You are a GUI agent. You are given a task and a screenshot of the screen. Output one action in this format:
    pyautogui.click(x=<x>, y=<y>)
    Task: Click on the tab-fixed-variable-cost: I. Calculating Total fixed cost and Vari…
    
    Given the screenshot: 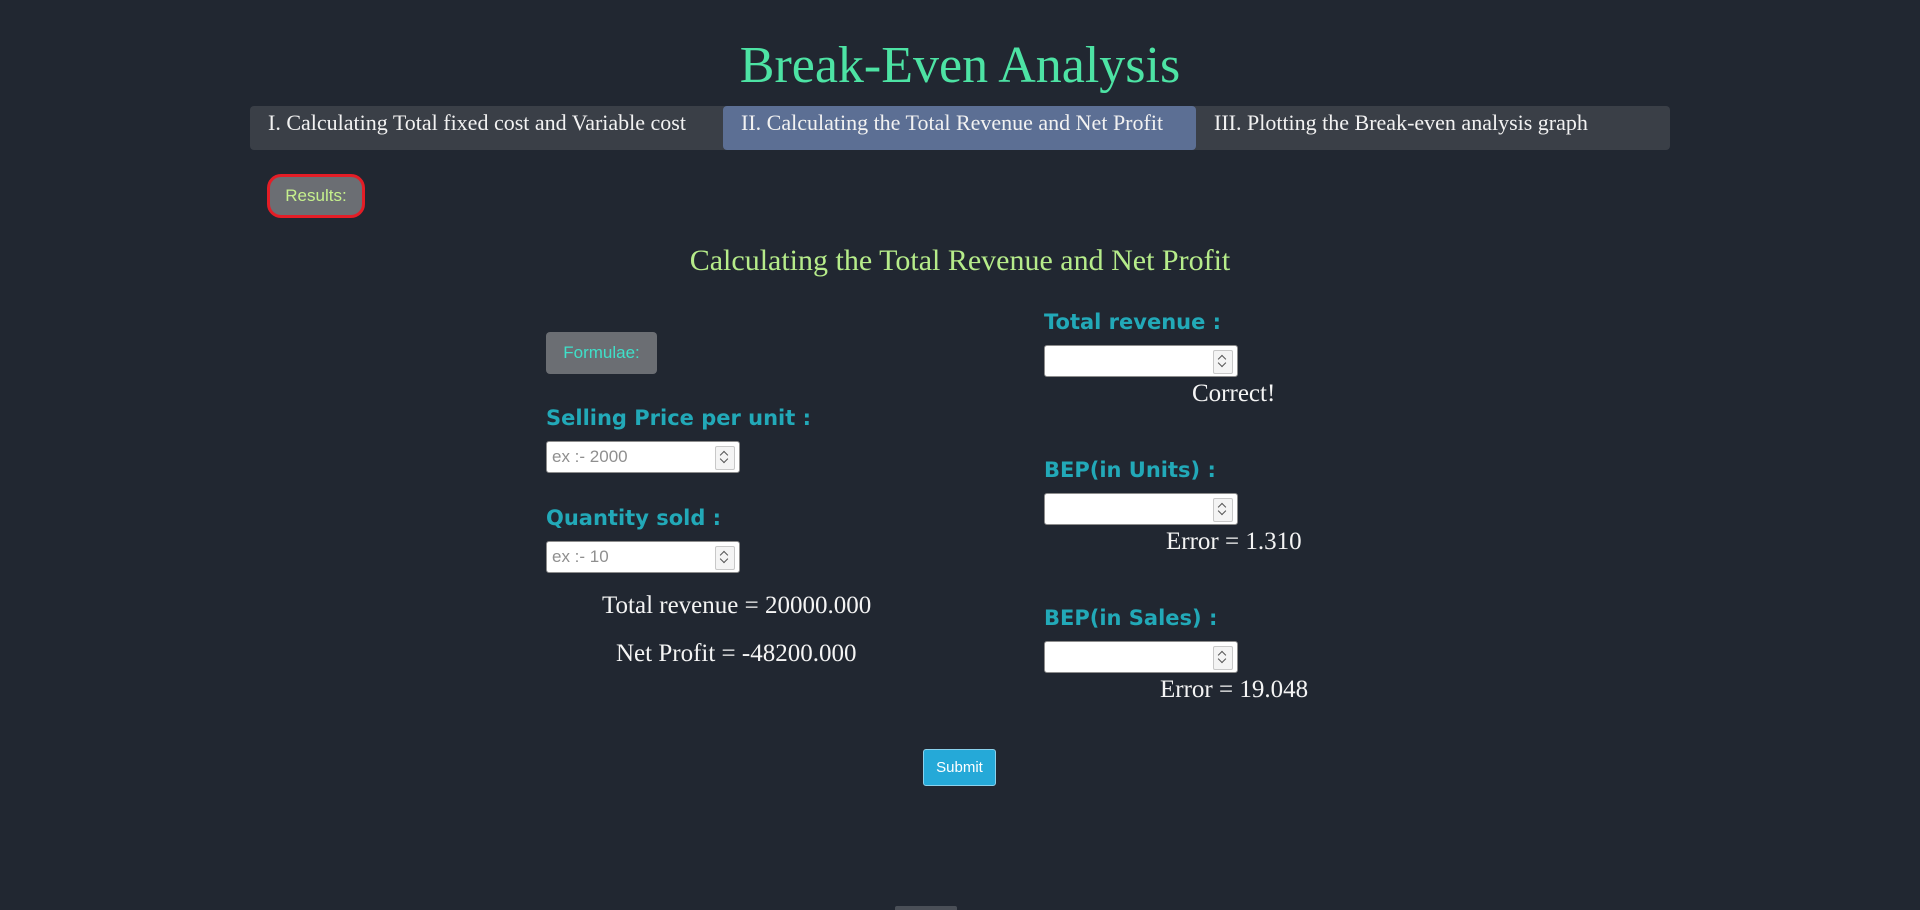 What is the action you would take?
    pyautogui.click(x=486, y=128)
    